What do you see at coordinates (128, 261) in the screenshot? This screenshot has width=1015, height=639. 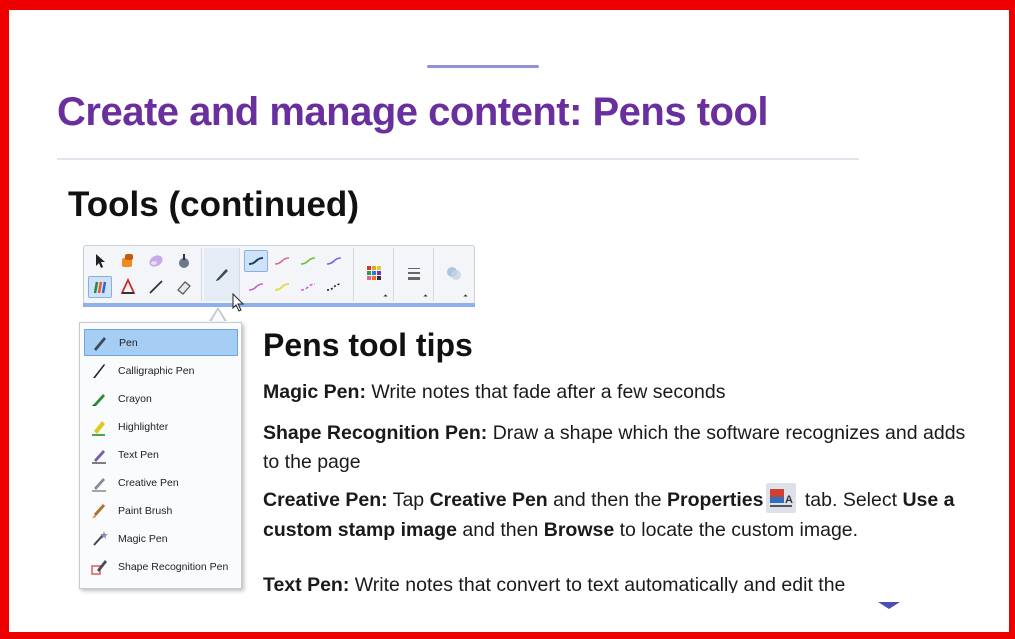 I see `fill-icon` at bounding box center [128, 261].